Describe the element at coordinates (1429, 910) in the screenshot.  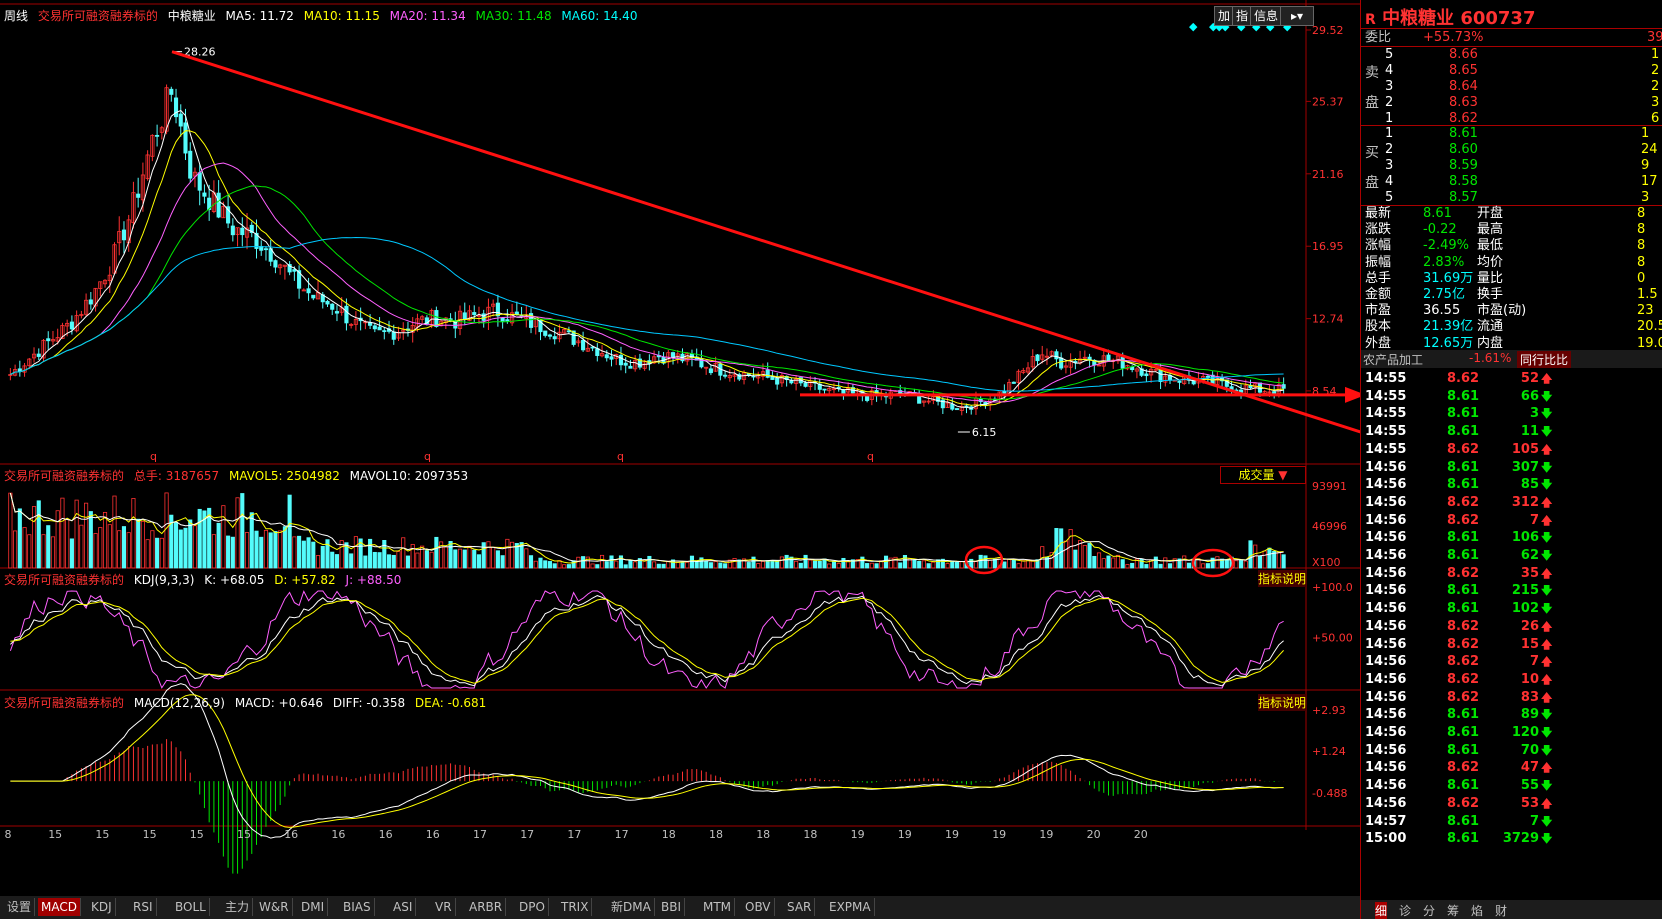
I see `quote-tab: 分` at that location.